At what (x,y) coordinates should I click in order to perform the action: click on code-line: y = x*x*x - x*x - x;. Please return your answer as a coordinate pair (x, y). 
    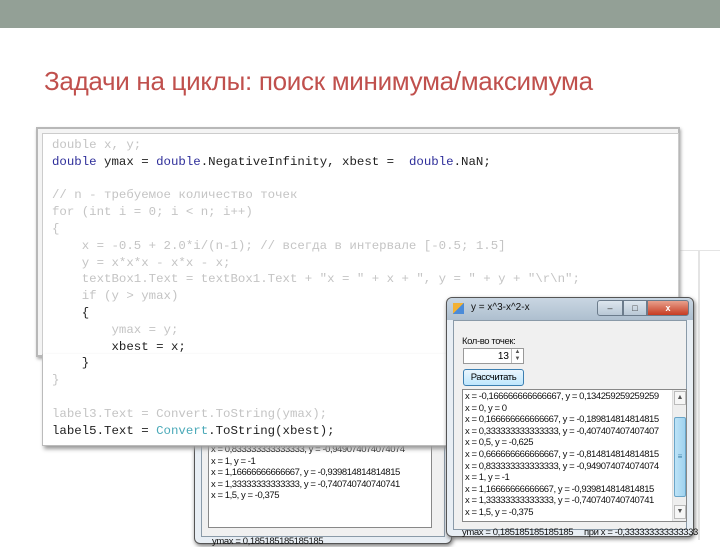
    Looking at the image, I should click on (141, 262).